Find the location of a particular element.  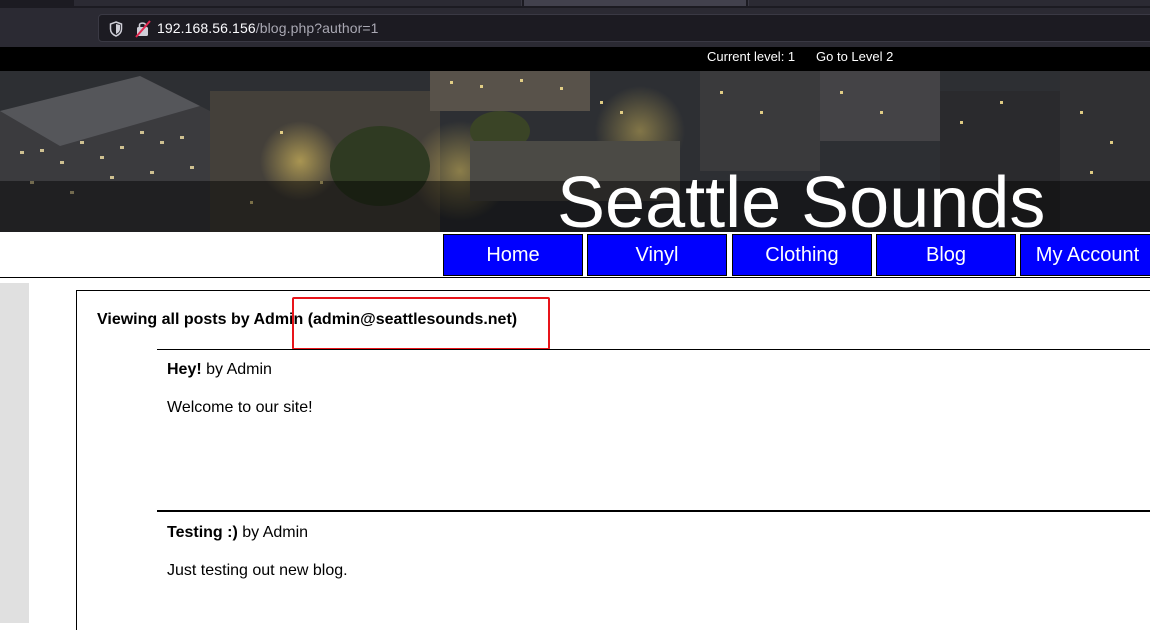

post-title-text: Hey! is located at coordinates (184, 369).